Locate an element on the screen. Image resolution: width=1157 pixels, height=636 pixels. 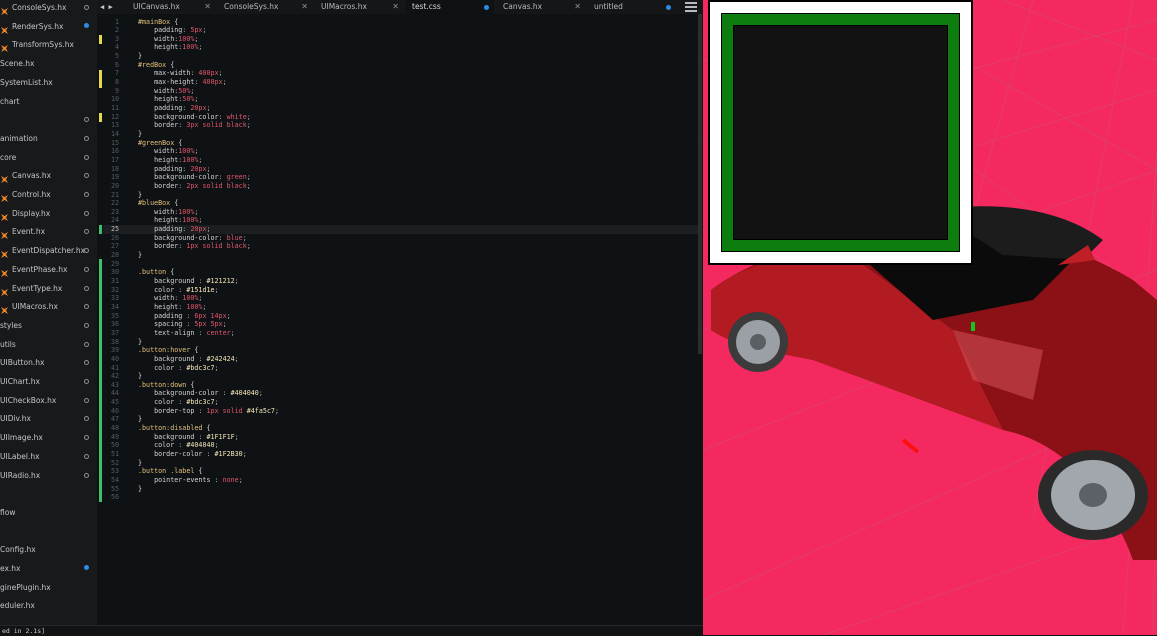
code-line: 17 height:100%; is located at coordinates (402, 160).